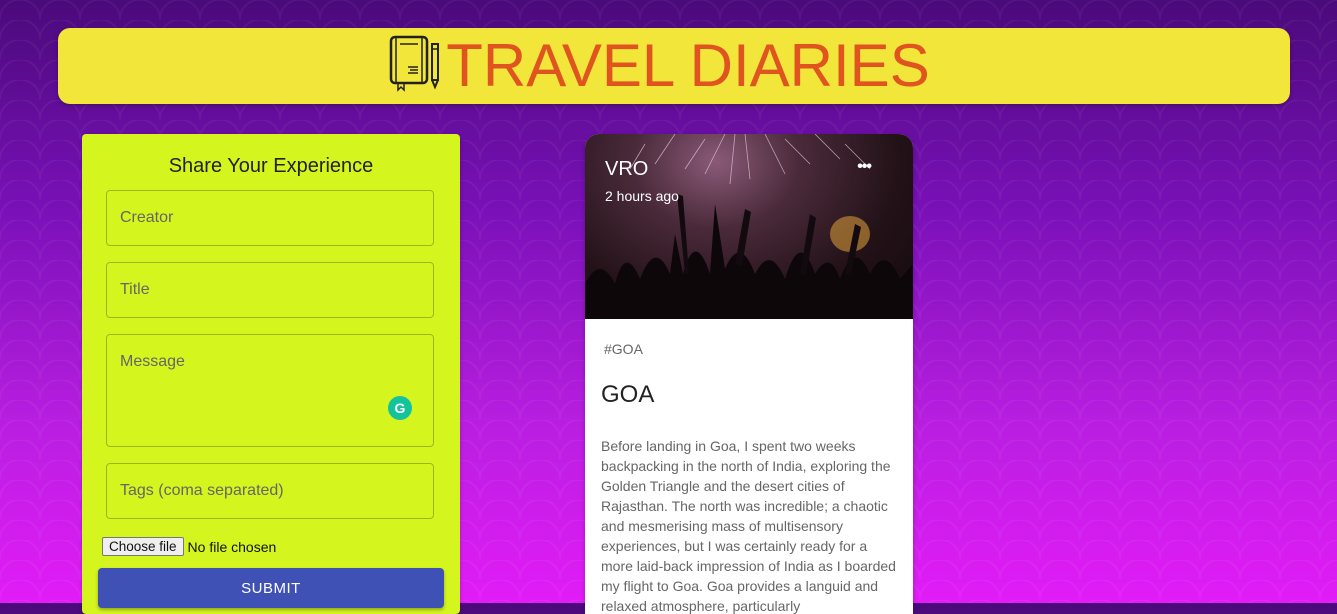 Image resolution: width=1337 pixels, height=614 pixels. I want to click on post-timestamp: 2 hours ago, so click(642, 196).